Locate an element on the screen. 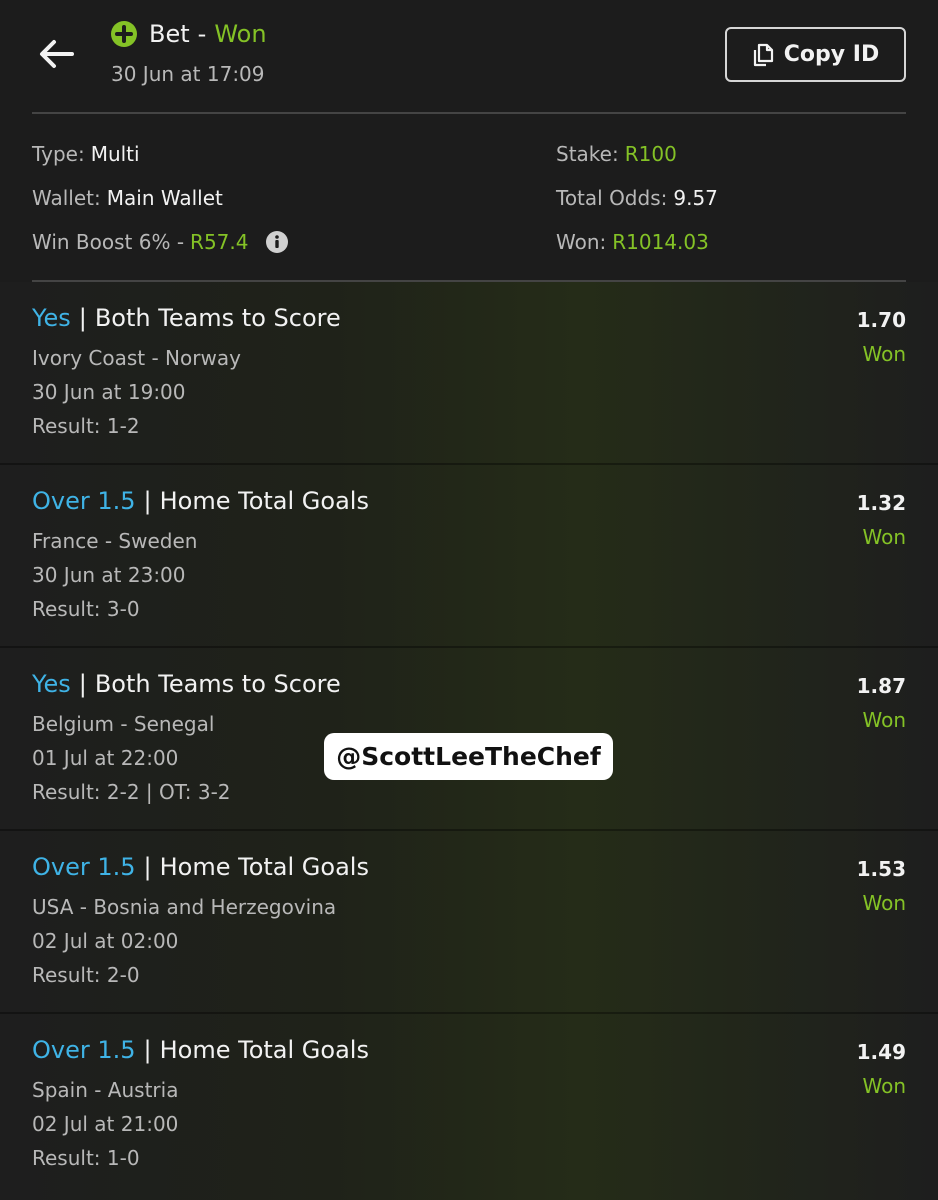  stake: Stake: R100 is located at coordinates (616, 154).